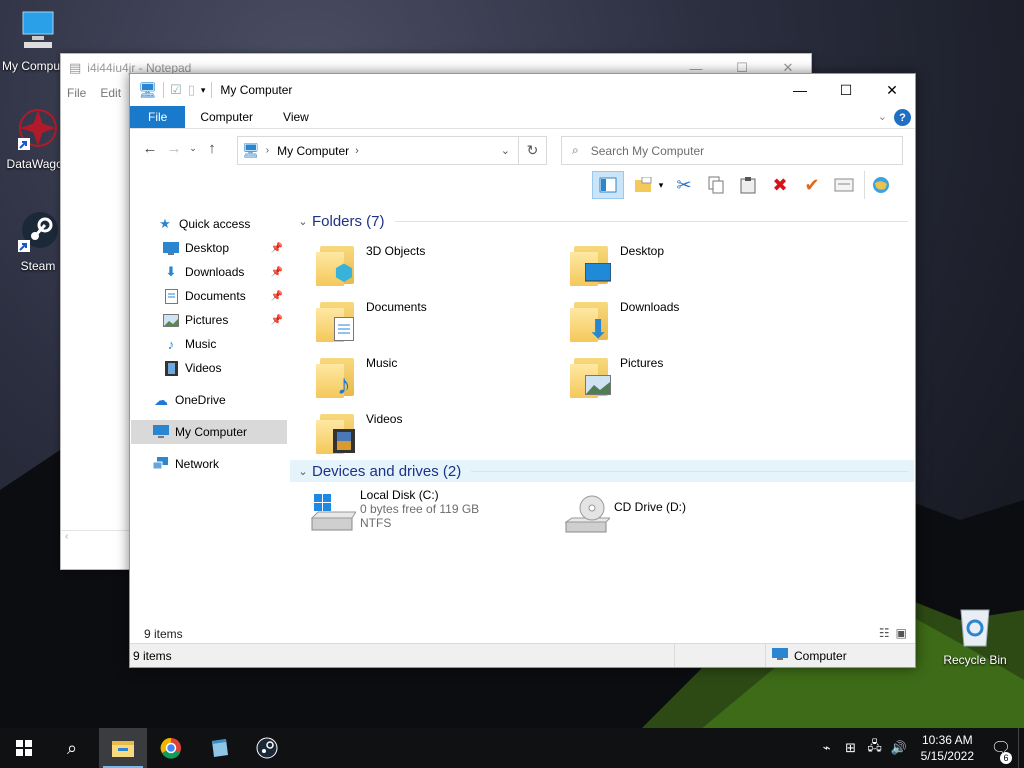 This screenshot has width=1024, height=768. I want to click on folder-downloads: ⬇ Downloads, so click(693, 323).